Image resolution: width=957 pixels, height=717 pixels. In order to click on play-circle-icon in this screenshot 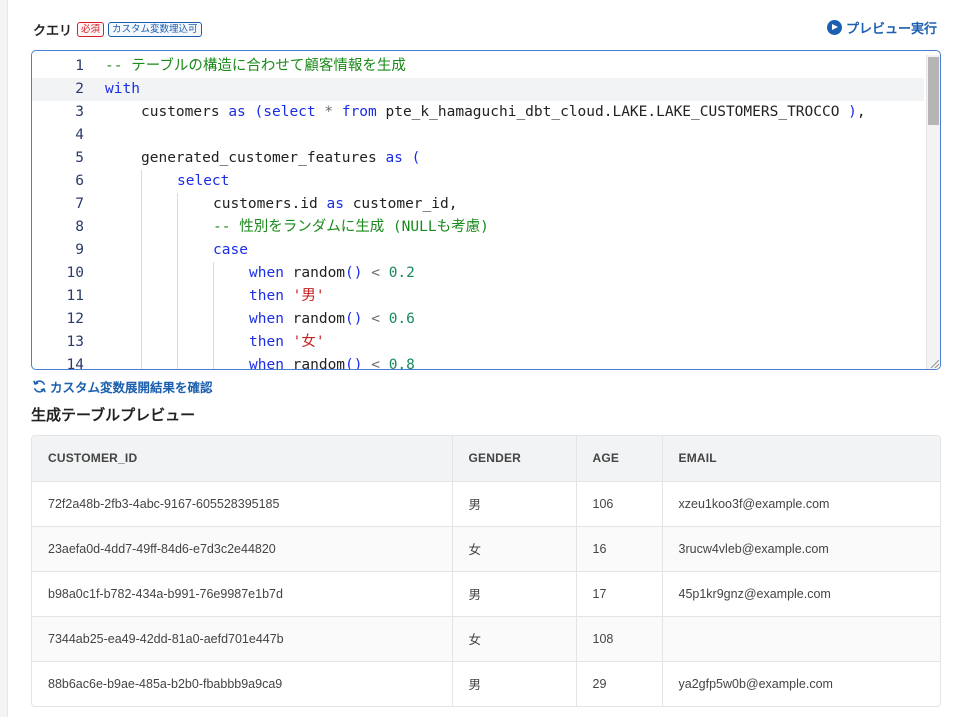, I will do `click(834, 27)`.